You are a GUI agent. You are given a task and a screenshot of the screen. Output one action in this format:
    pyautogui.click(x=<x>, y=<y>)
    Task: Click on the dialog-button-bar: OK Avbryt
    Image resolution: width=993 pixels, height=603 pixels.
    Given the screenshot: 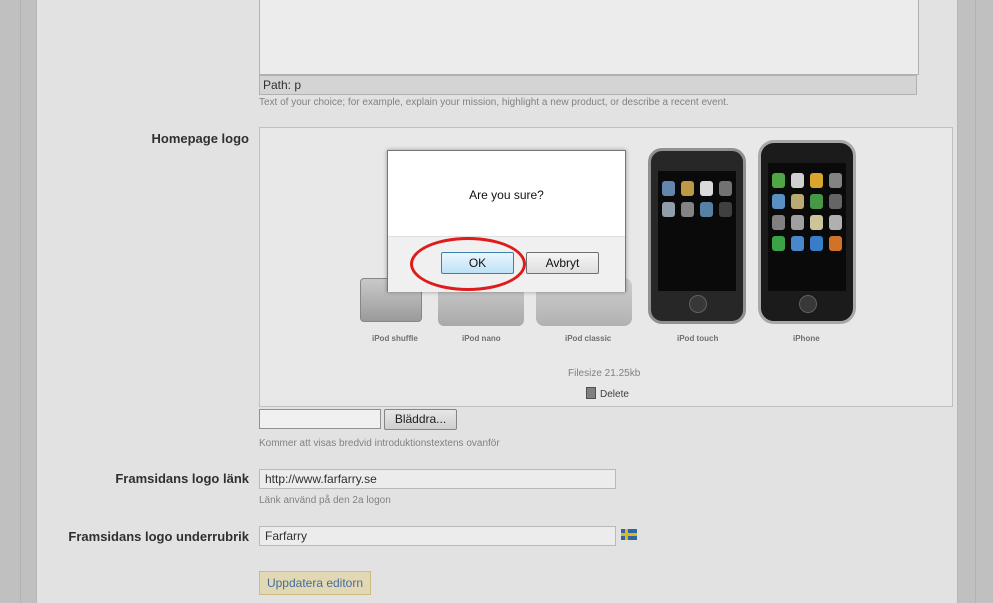 What is the action you would take?
    pyautogui.click(x=506, y=264)
    